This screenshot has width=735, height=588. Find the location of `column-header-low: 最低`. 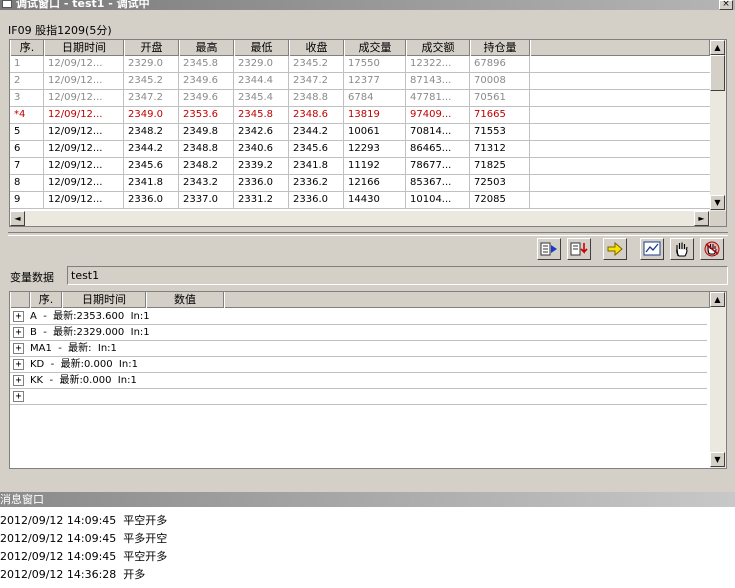

column-header-low: 最低 is located at coordinates (261, 48).